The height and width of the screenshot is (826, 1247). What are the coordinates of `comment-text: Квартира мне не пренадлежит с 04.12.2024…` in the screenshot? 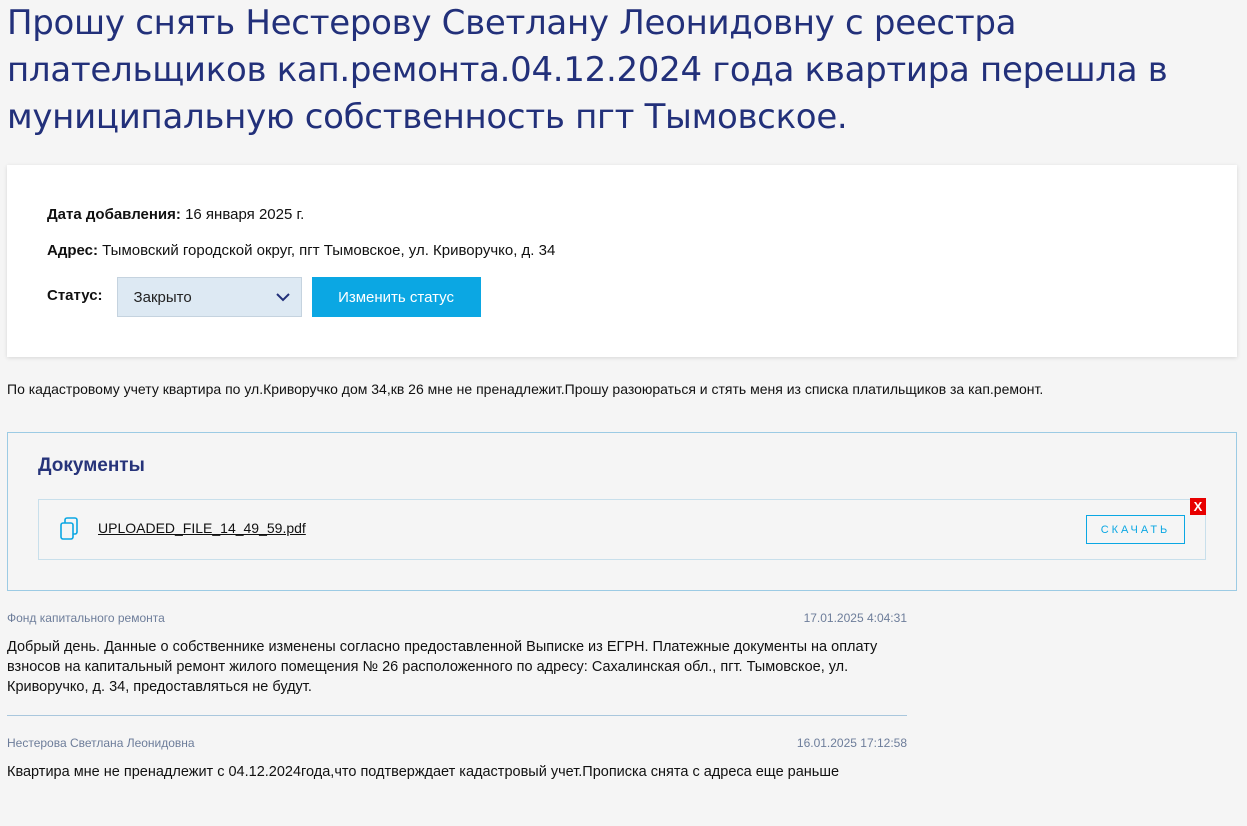 It's located at (423, 772).